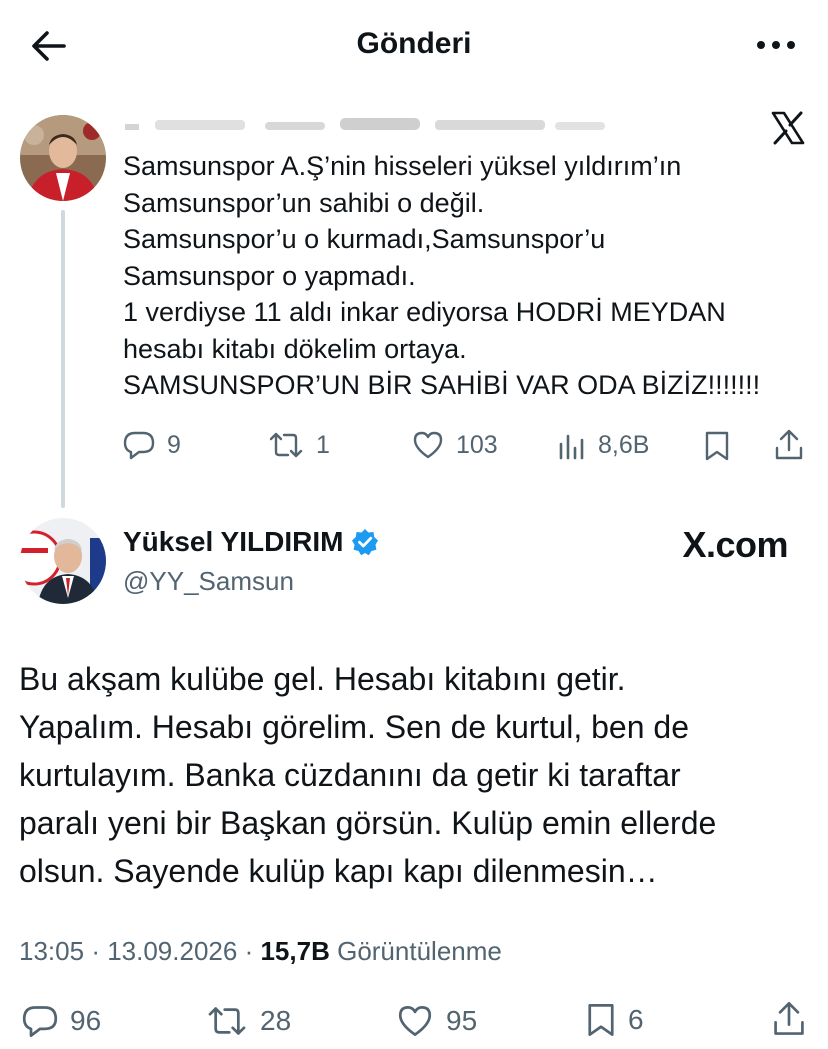 The height and width of the screenshot is (1049, 828). I want to click on author-name: Yüksel YILDIRIM, so click(233, 541).